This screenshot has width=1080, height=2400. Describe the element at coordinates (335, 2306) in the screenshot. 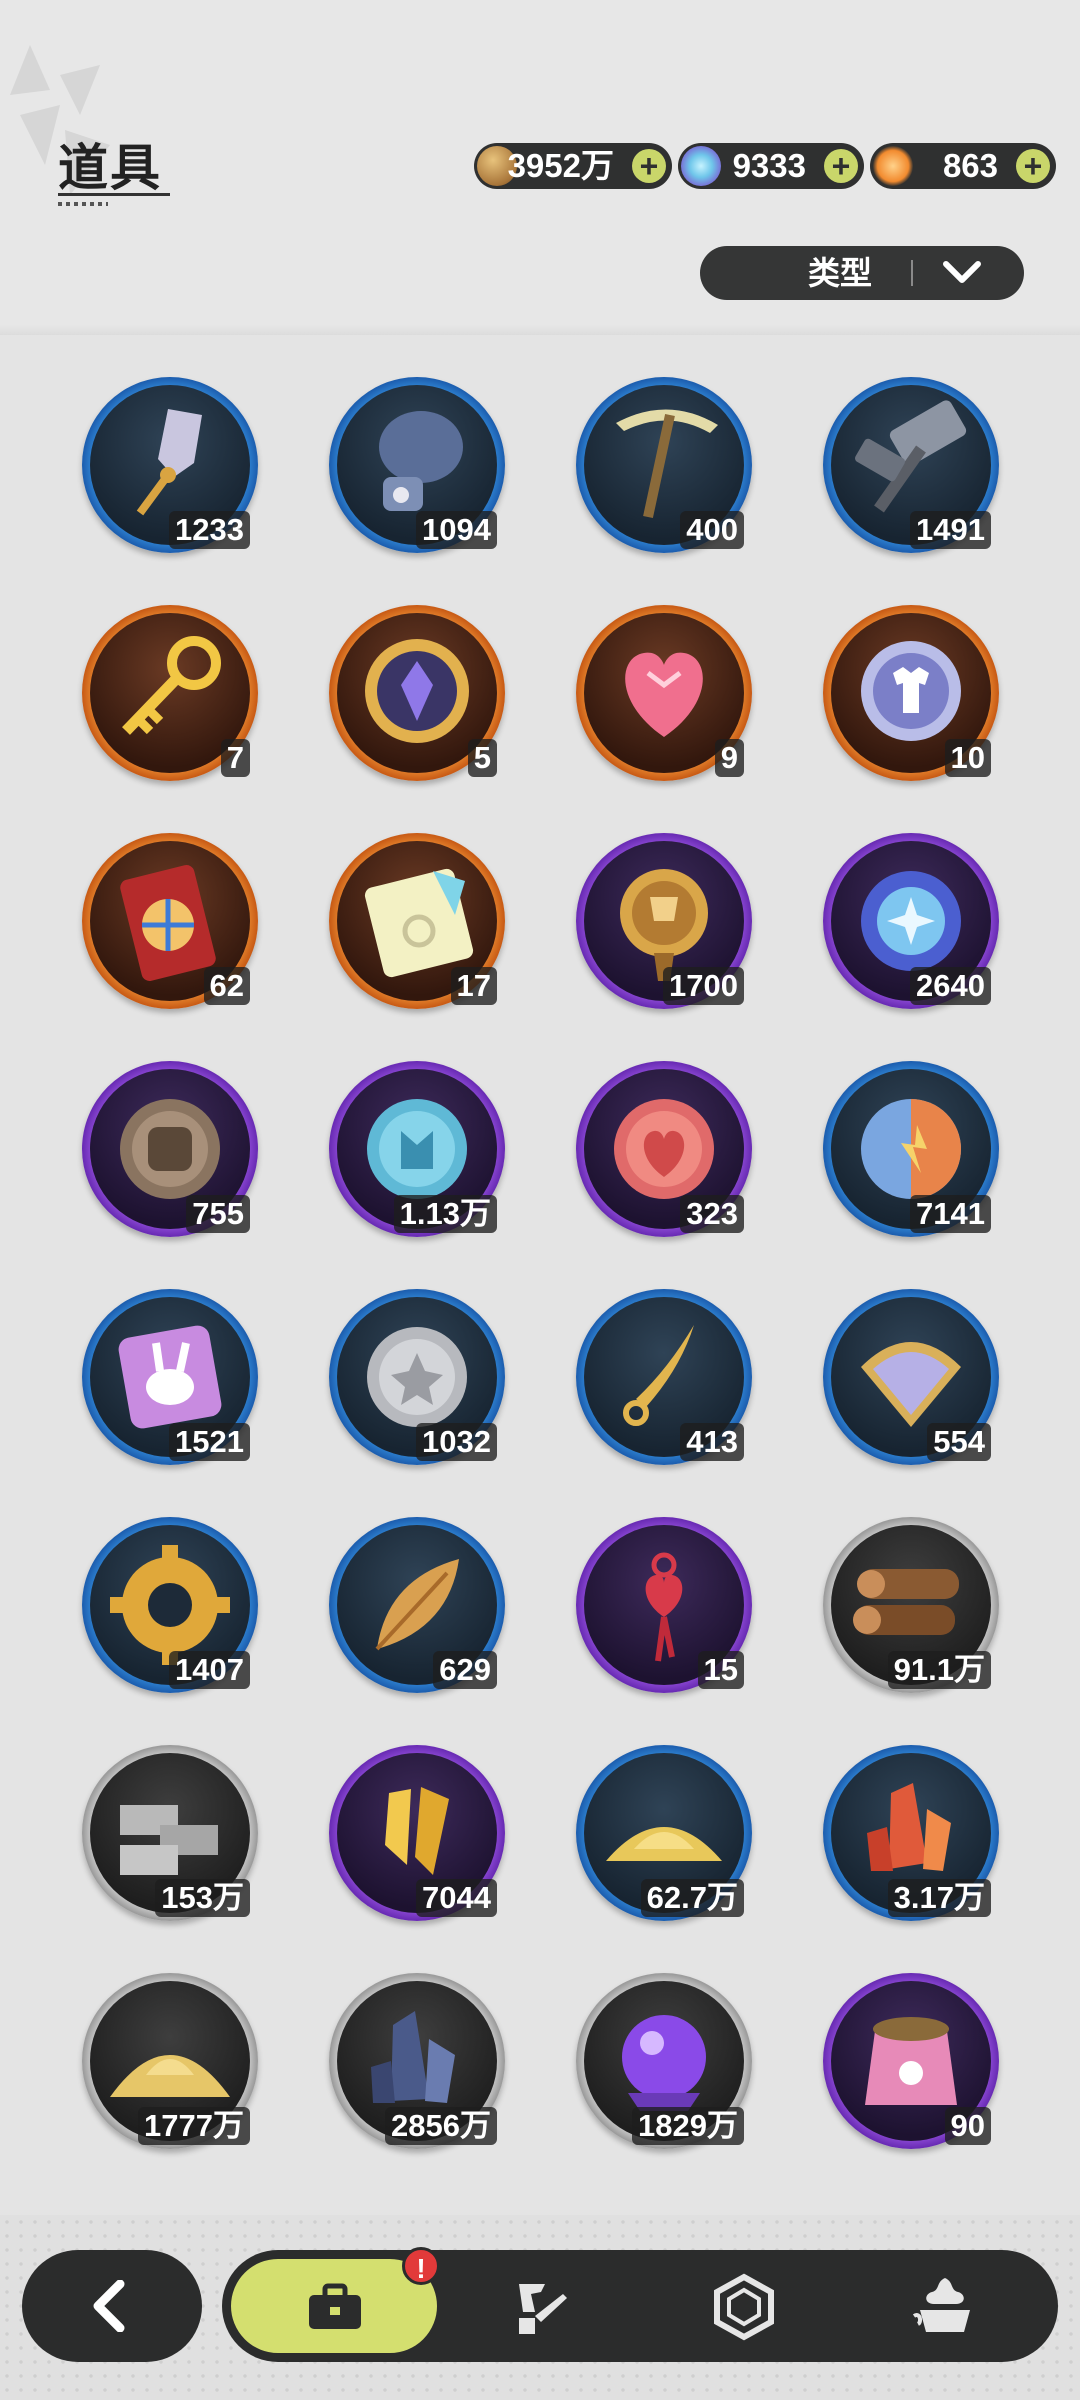

I see `bag-icon` at that location.